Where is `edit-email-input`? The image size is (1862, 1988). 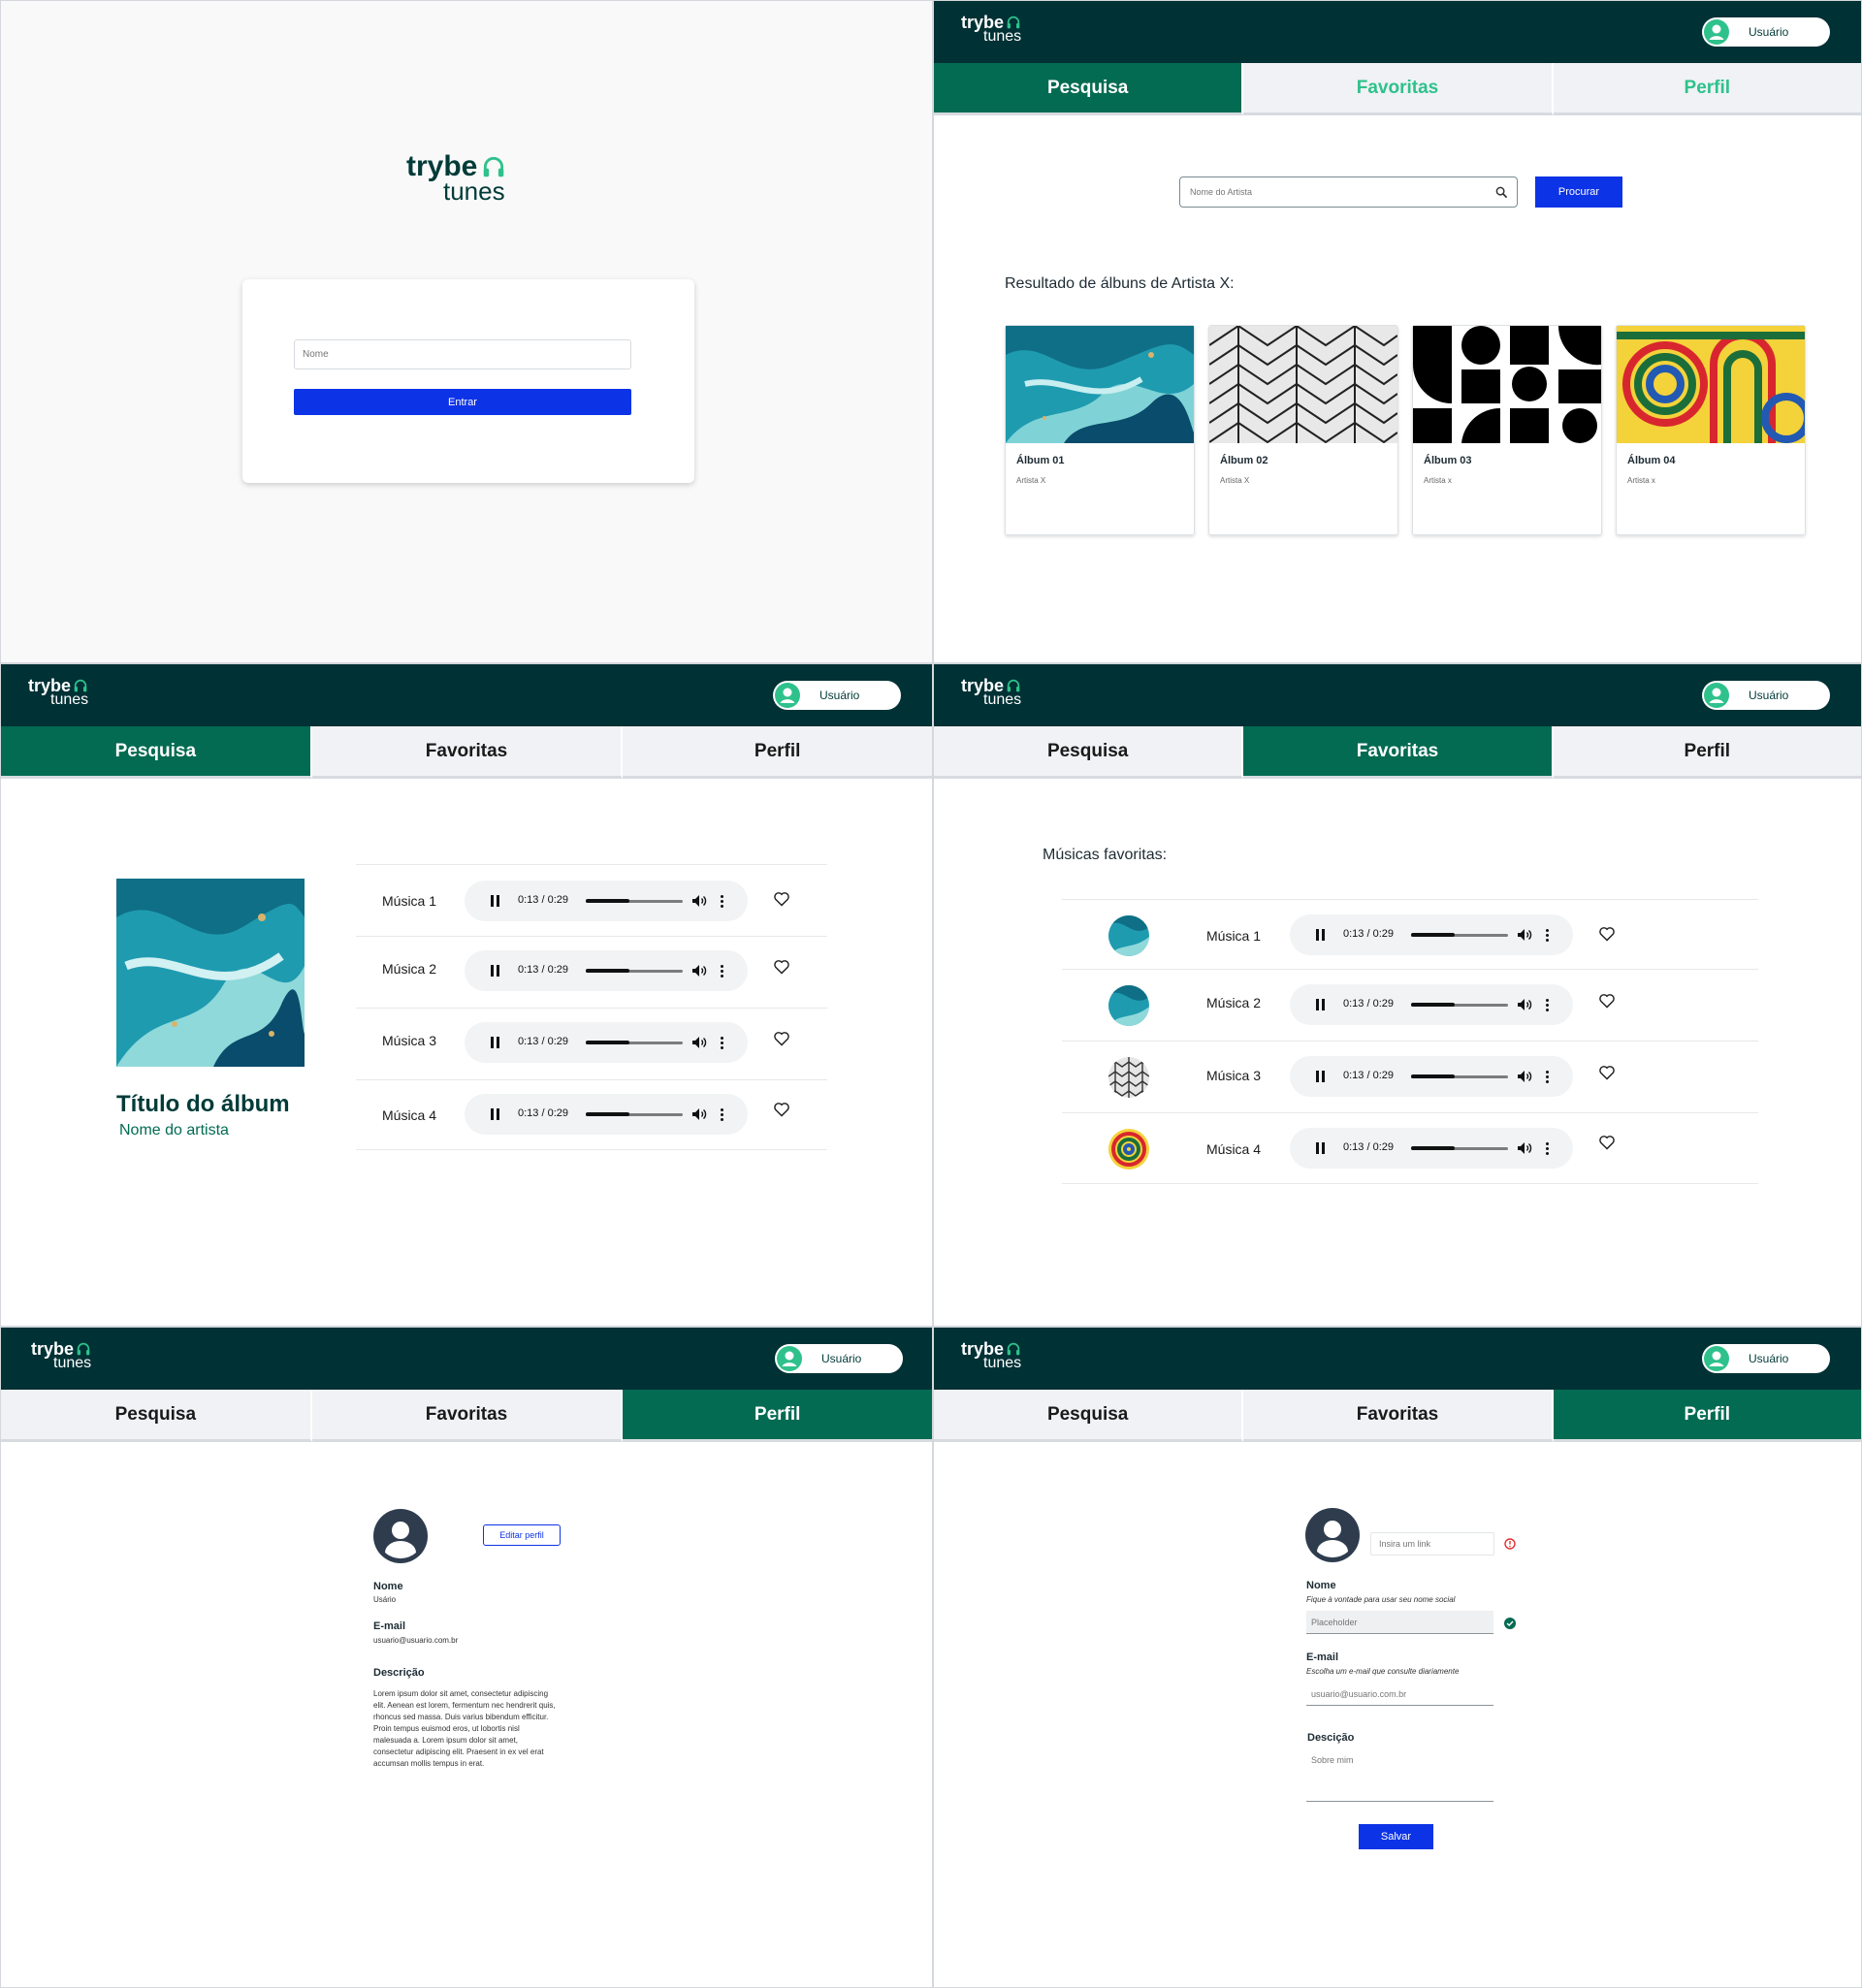 edit-email-input is located at coordinates (1400, 1694).